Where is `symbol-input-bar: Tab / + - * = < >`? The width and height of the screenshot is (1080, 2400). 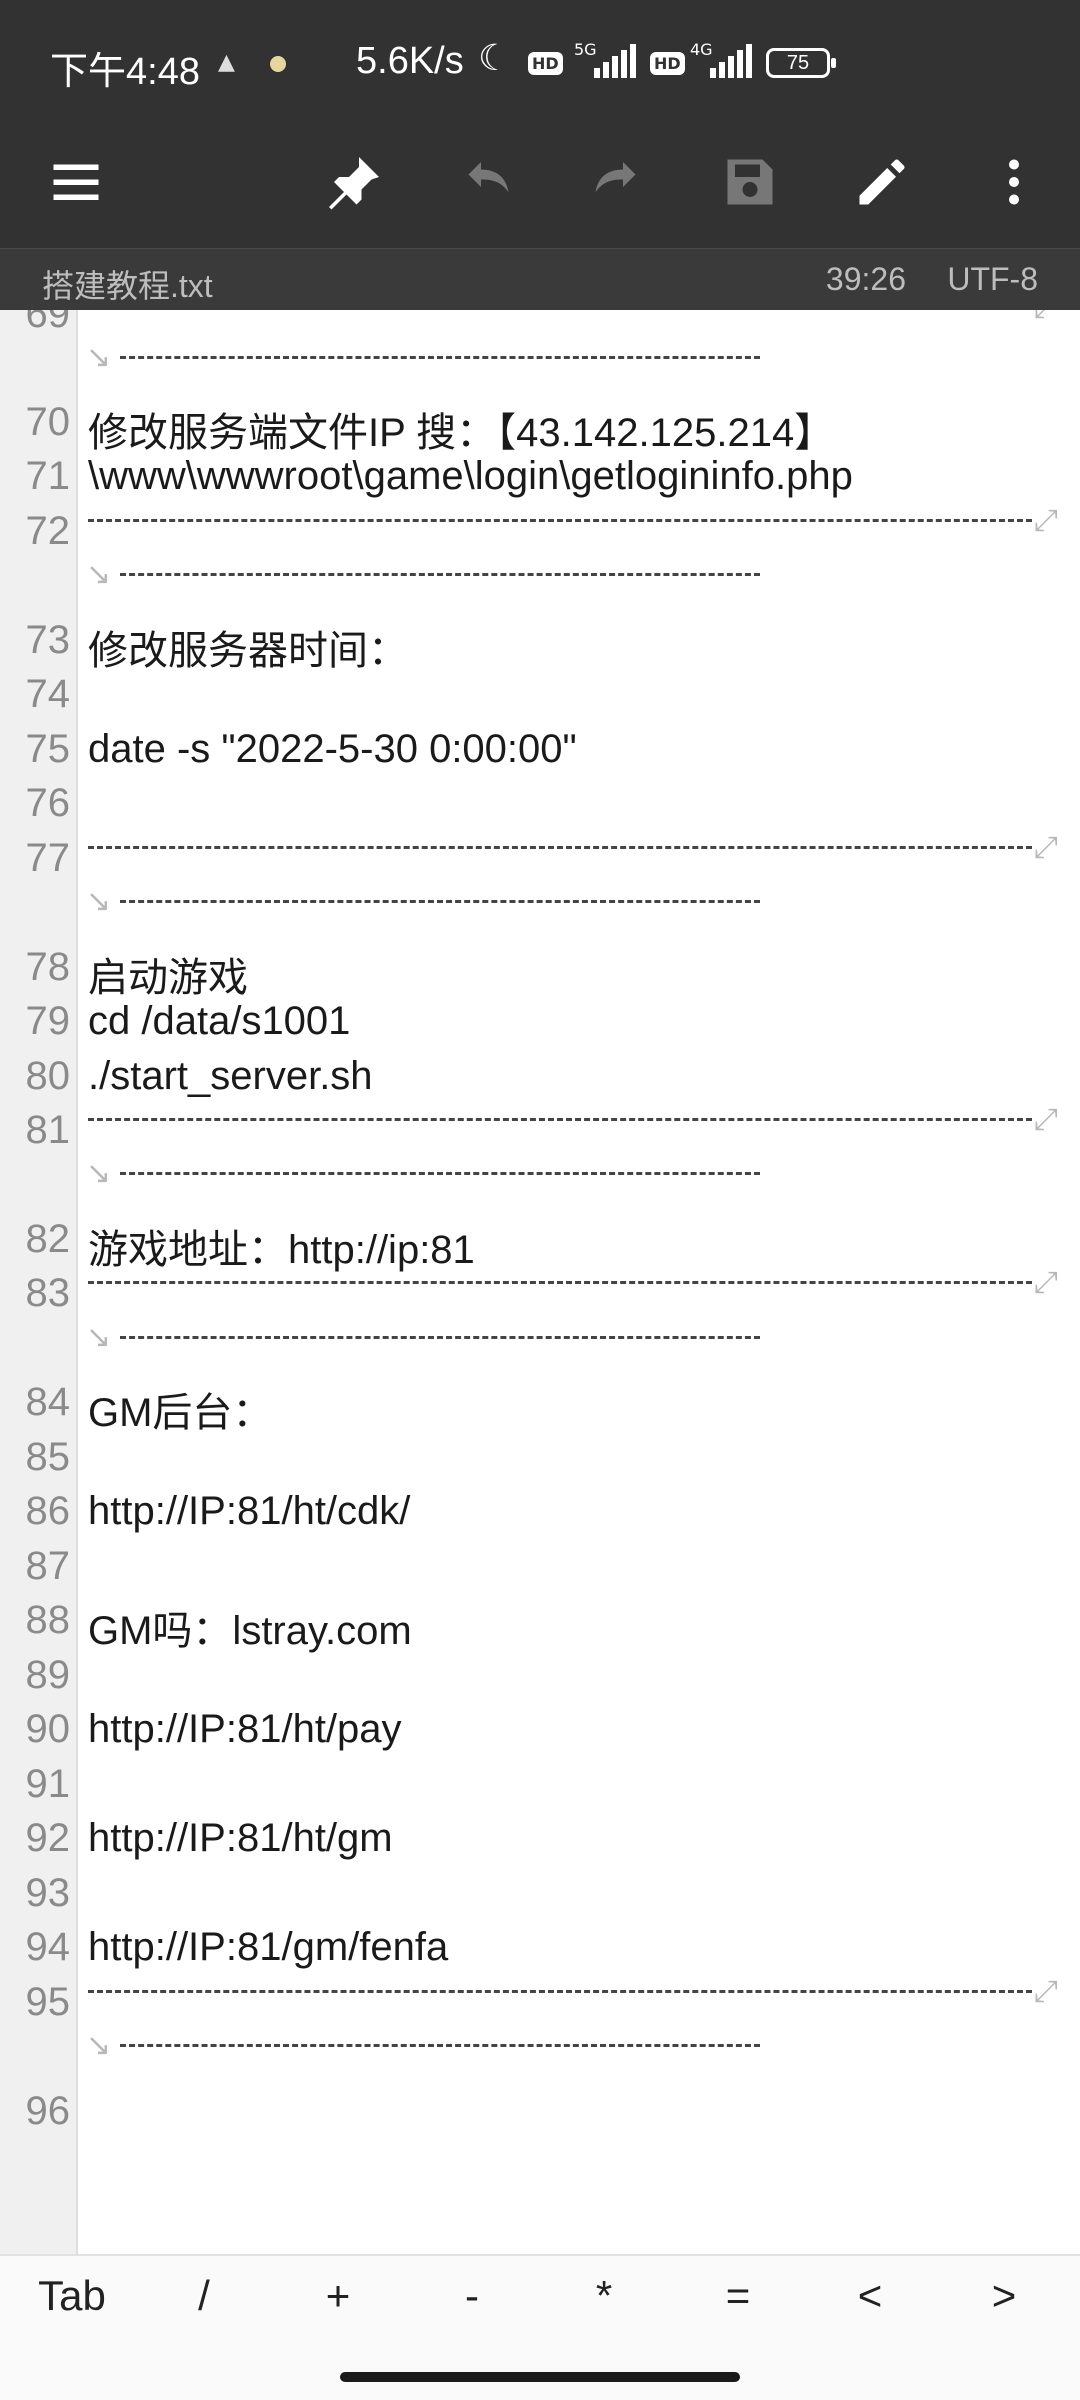 symbol-input-bar: Tab / + - * = < > is located at coordinates (540, 2302).